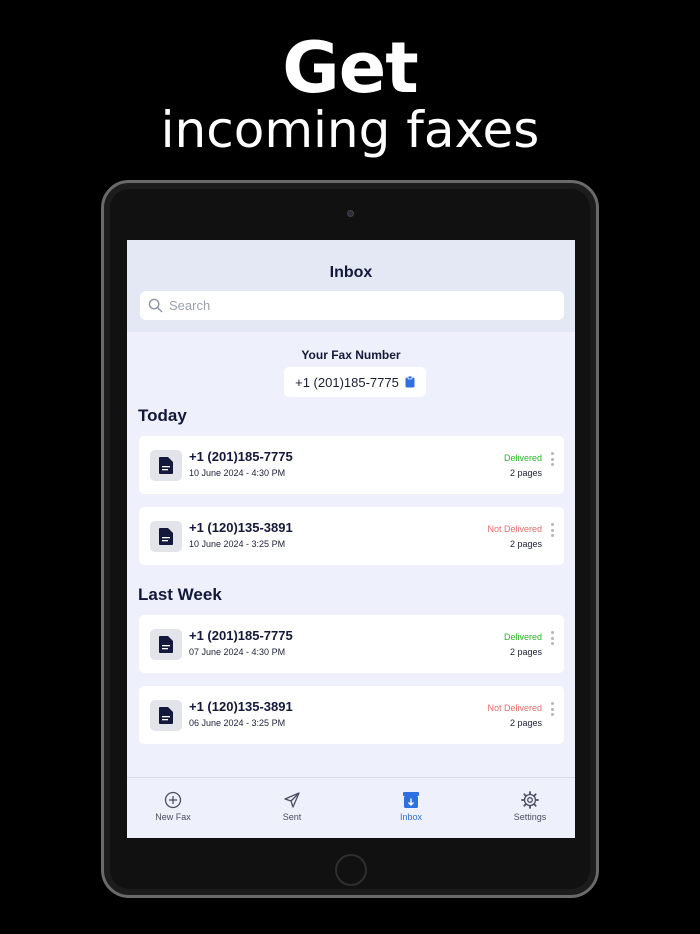  I want to click on tab-label: Settings, so click(530, 817).